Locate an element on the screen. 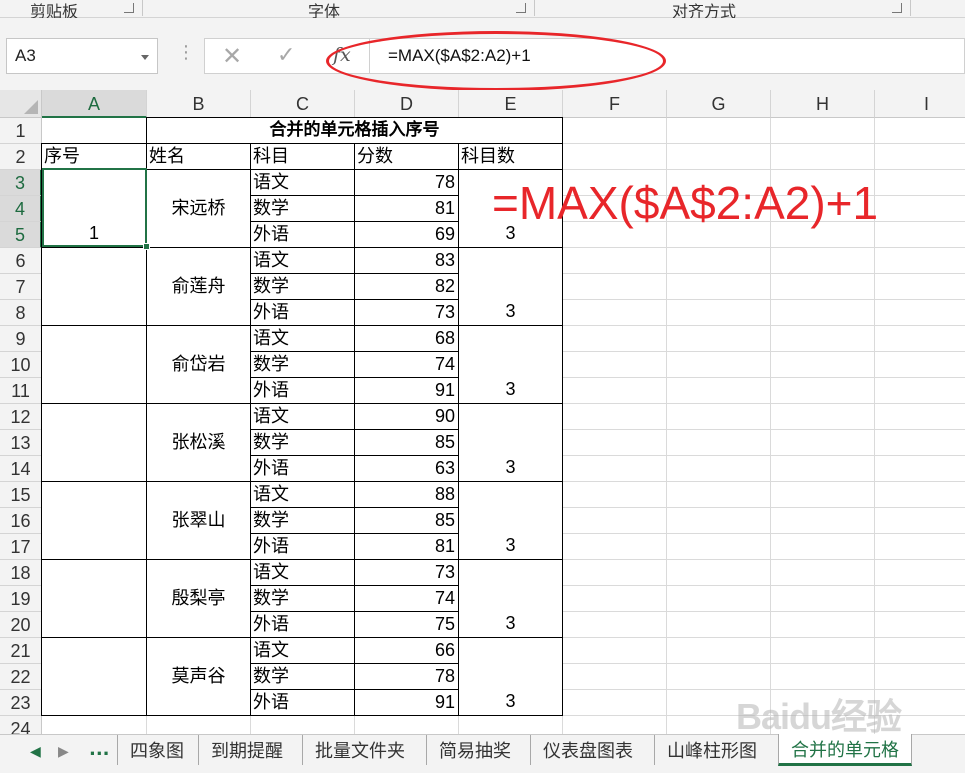 The height and width of the screenshot is (773, 965). cell-a1 is located at coordinates (94, 130).